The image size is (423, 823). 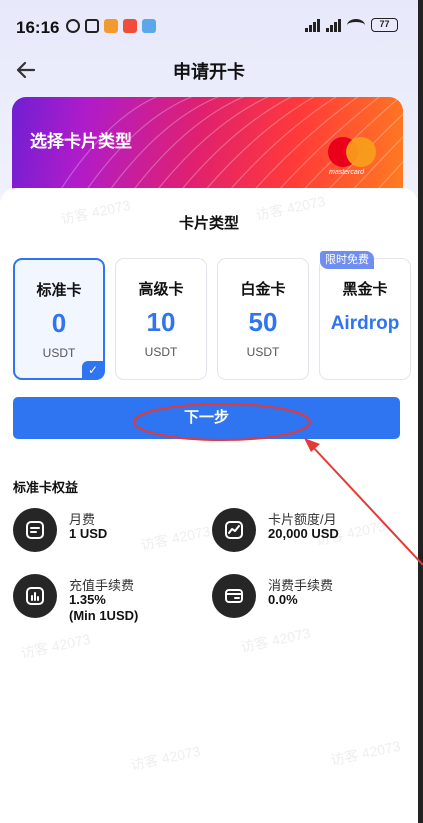 What do you see at coordinates (420, 411) in the screenshot?
I see `screen-edge` at bounding box center [420, 411].